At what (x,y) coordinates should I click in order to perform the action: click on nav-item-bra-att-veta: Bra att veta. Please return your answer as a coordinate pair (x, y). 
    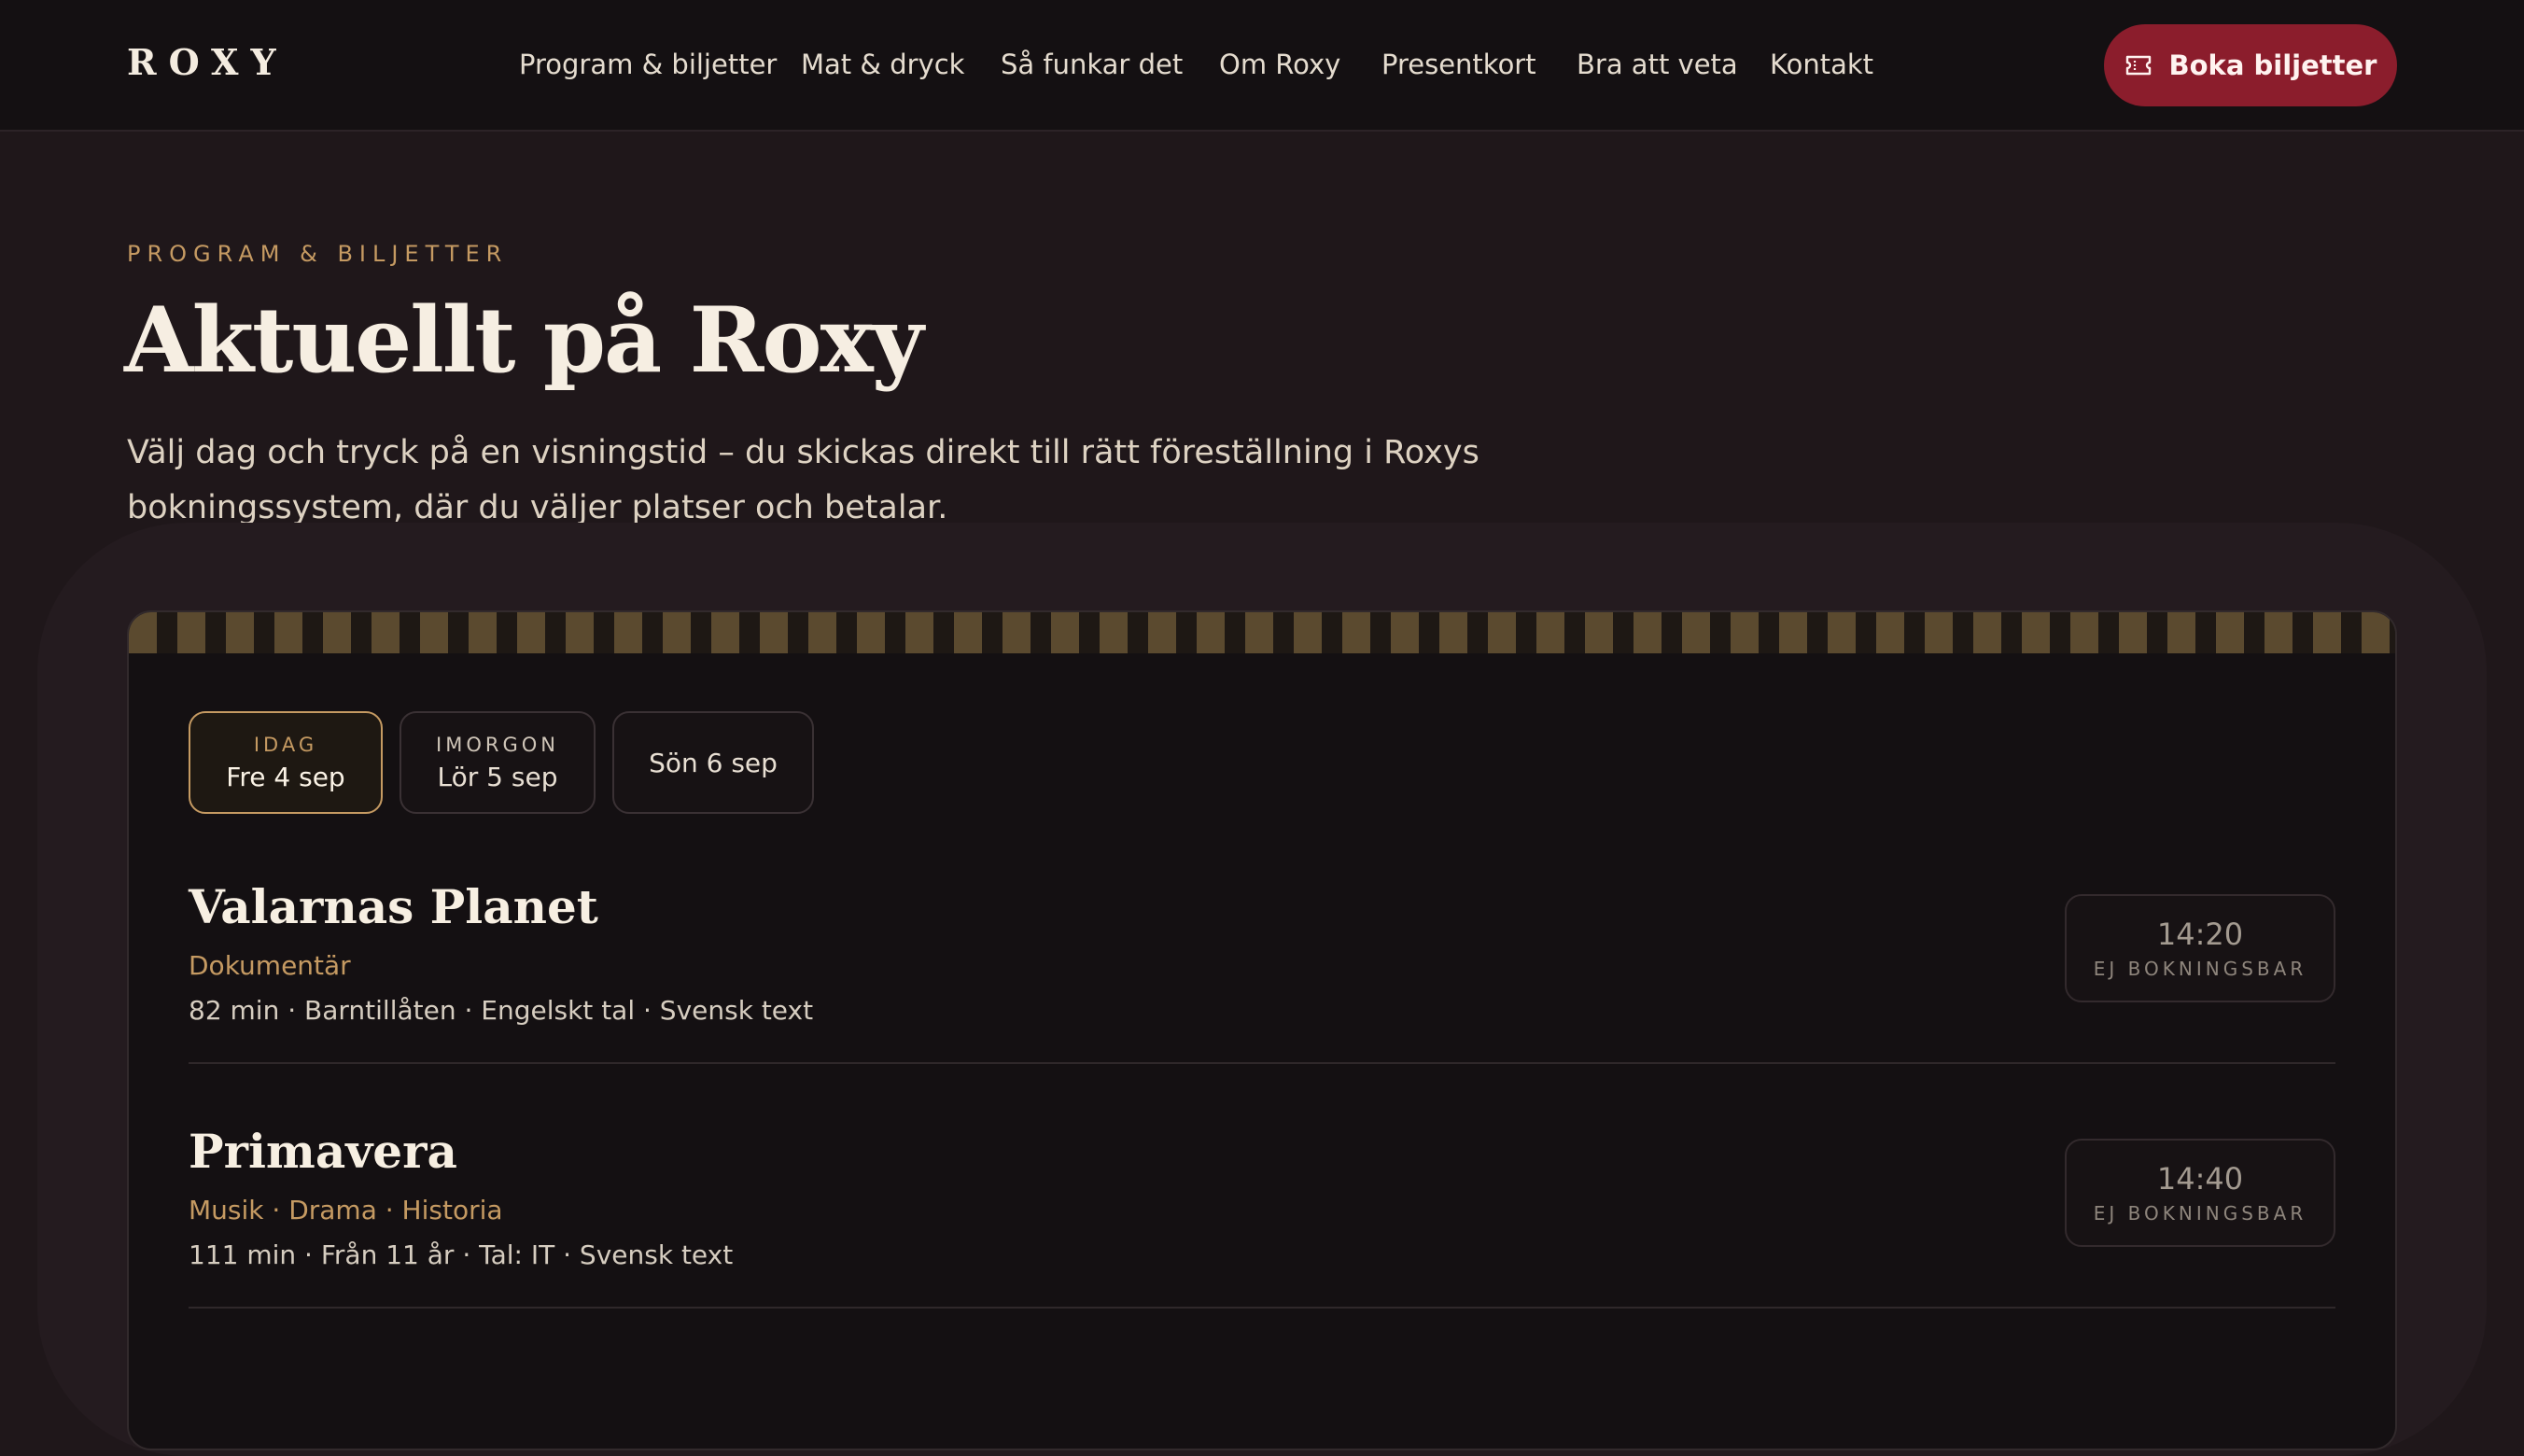
    Looking at the image, I should click on (1658, 64).